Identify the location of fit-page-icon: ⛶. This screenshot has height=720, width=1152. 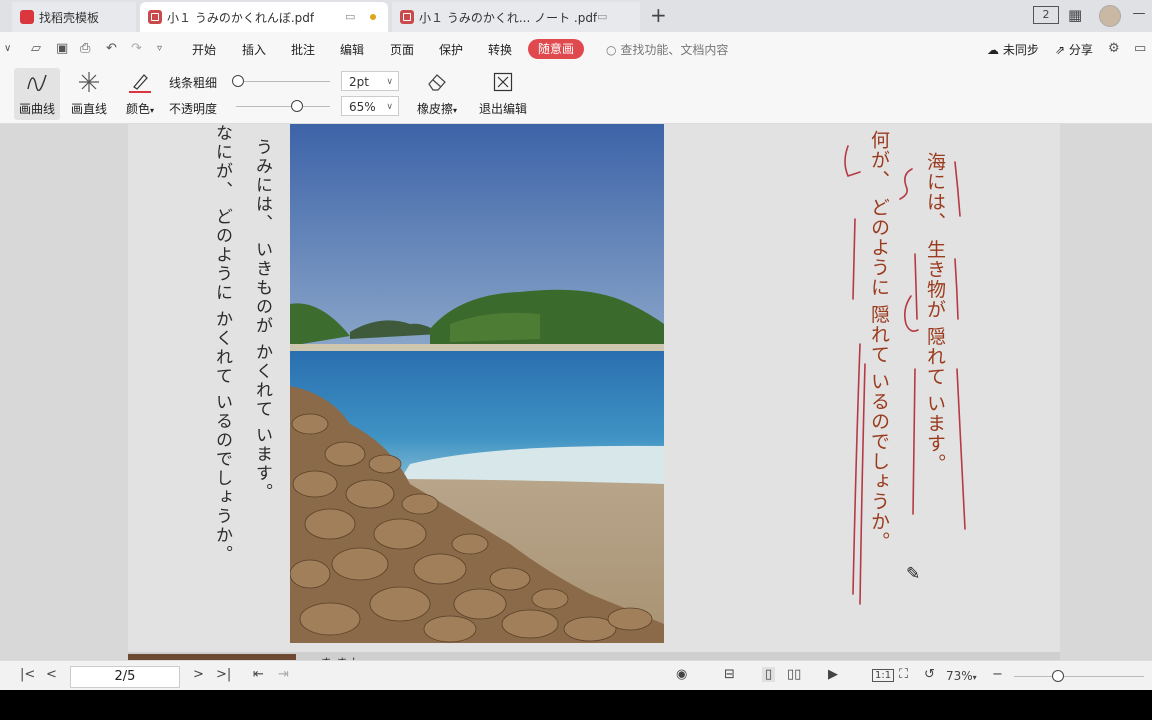
(903, 674).